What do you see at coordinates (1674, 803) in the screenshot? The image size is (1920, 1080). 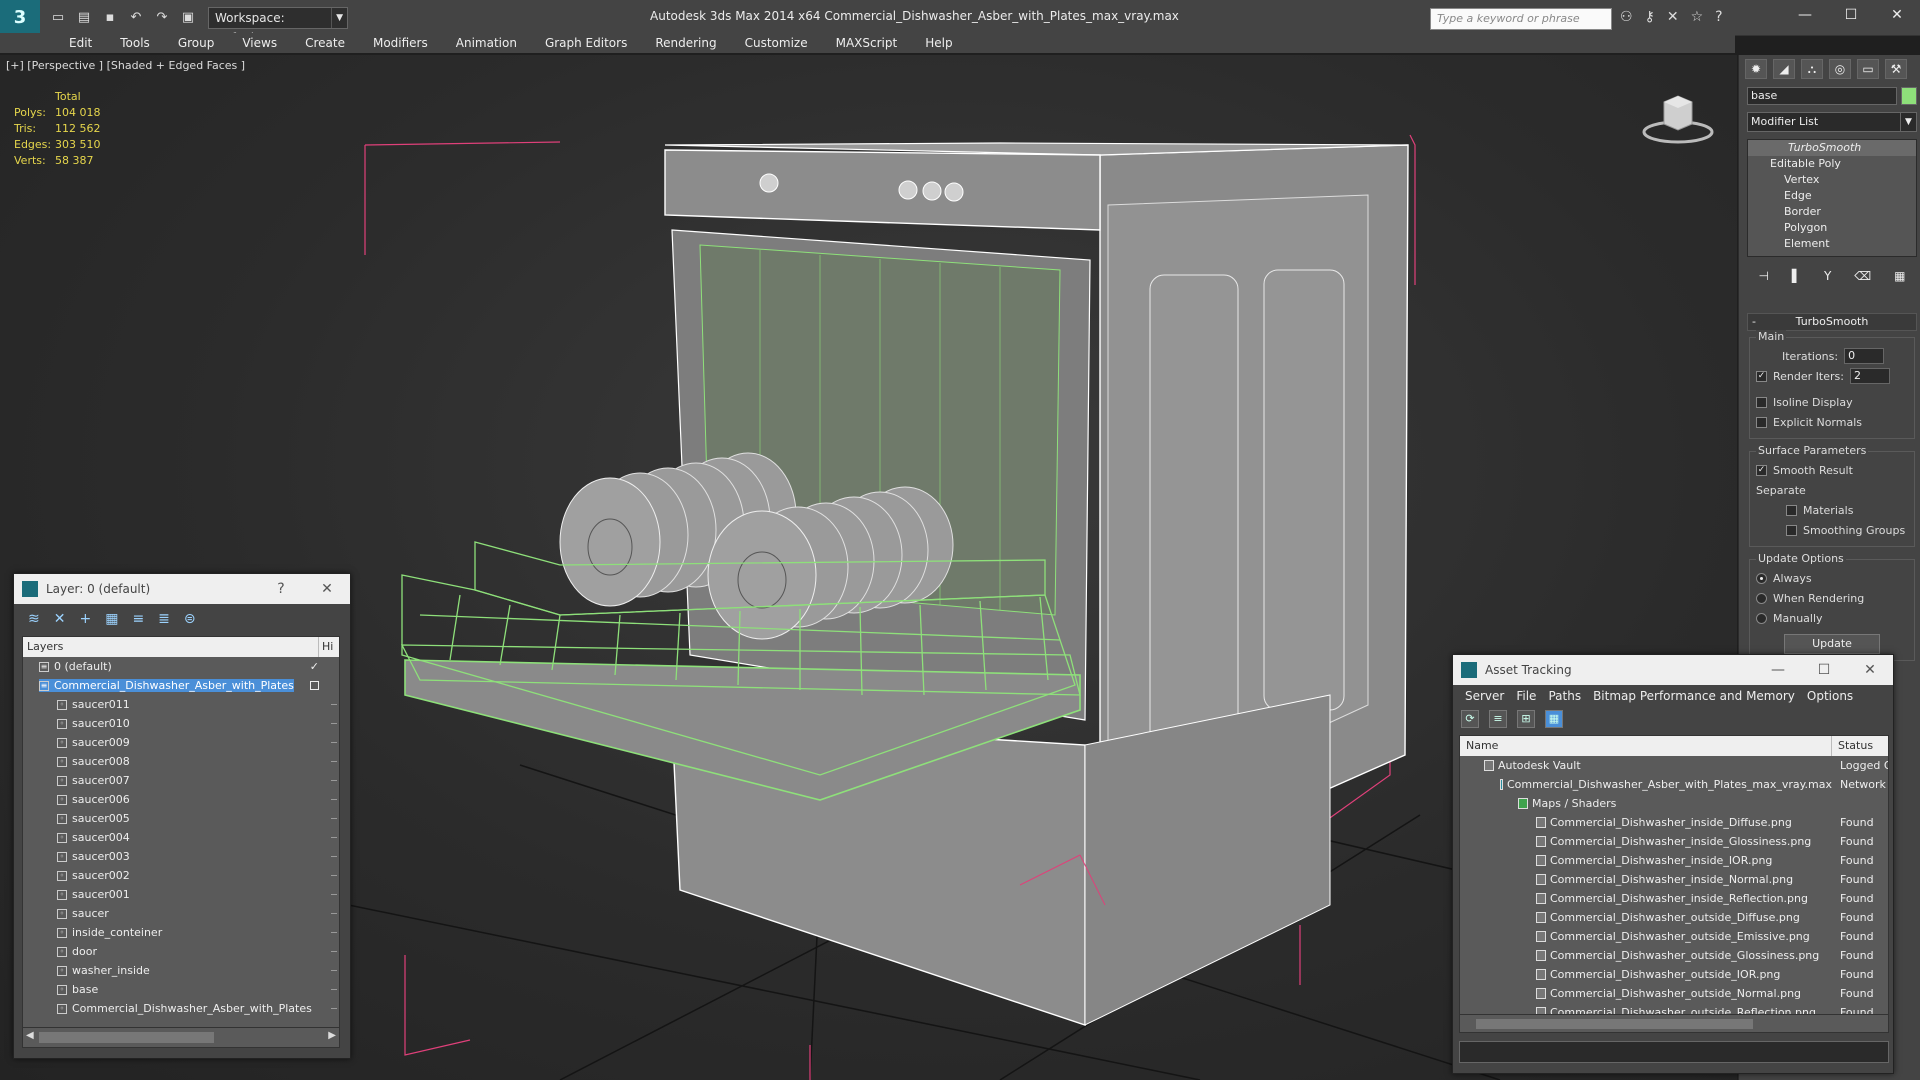 I see `asset-row: Maps / Shaders` at bounding box center [1674, 803].